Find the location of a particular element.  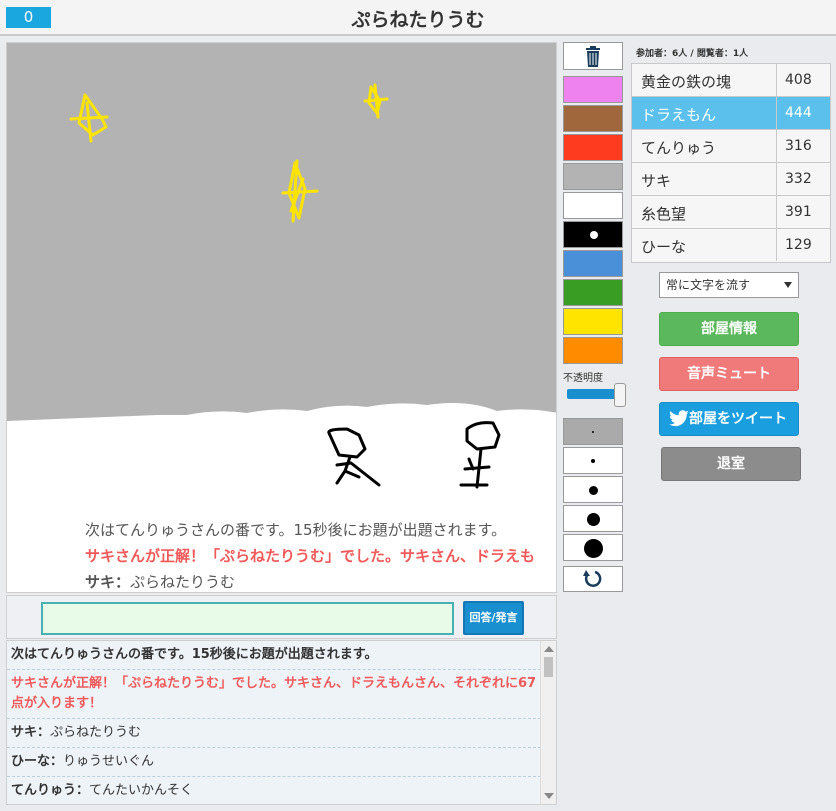

undo-button is located at coordinates (593, 579).